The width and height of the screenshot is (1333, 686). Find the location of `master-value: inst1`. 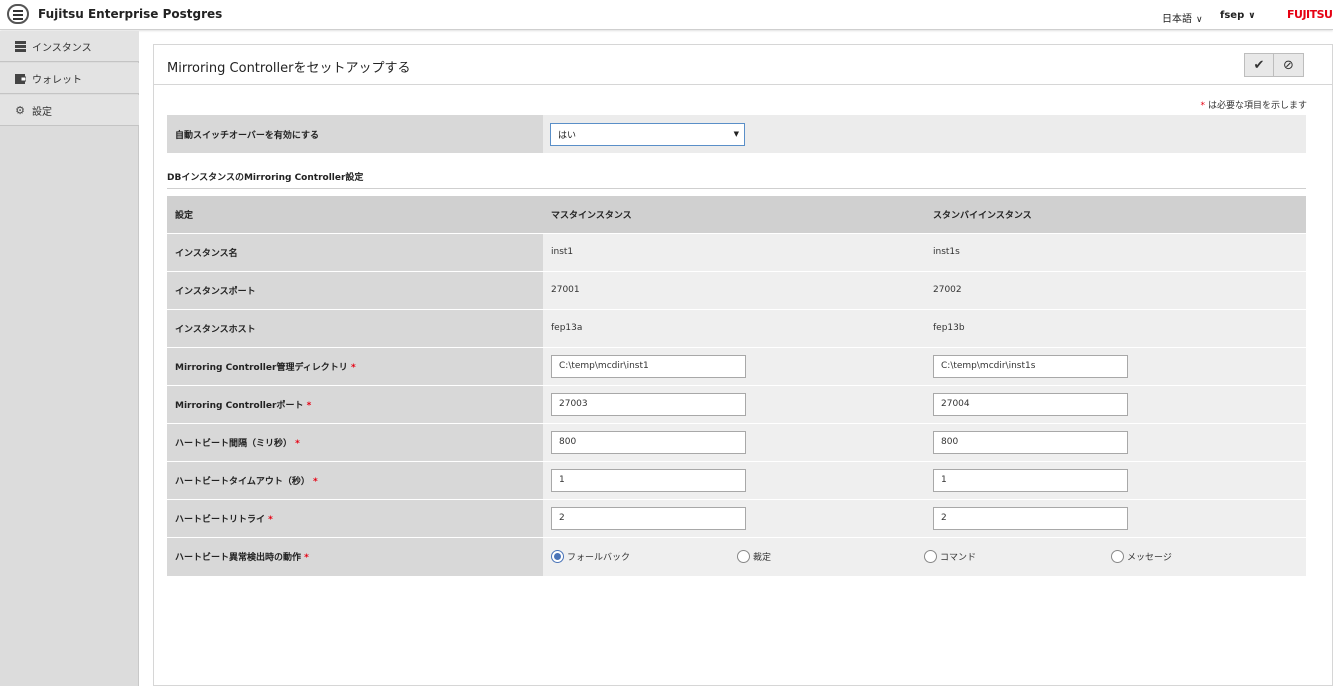

master-value: inst1 is located at coordinates (734, 252).